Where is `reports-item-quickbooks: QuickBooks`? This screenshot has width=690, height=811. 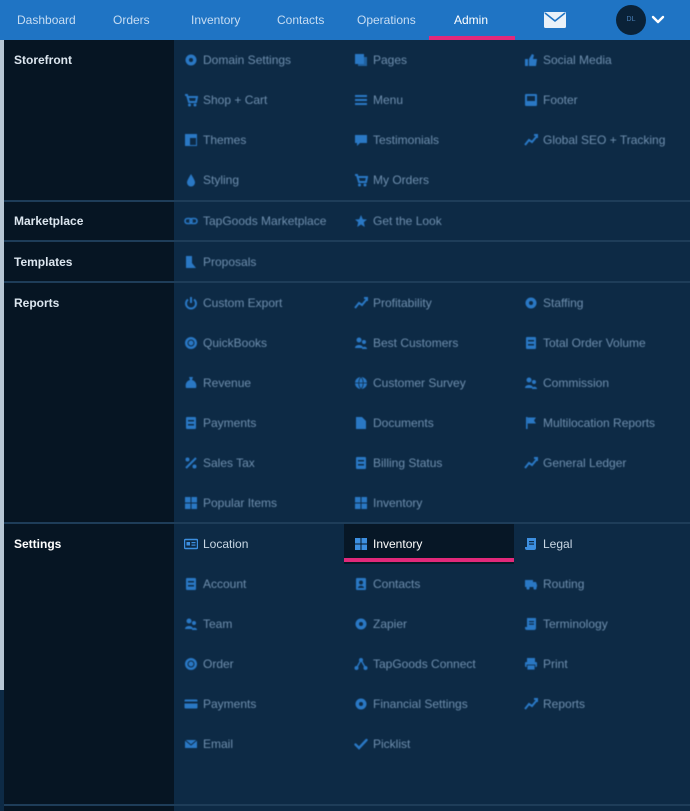
reports-item-quickbooks: QuickBooks is located at coordinates (225, 343).